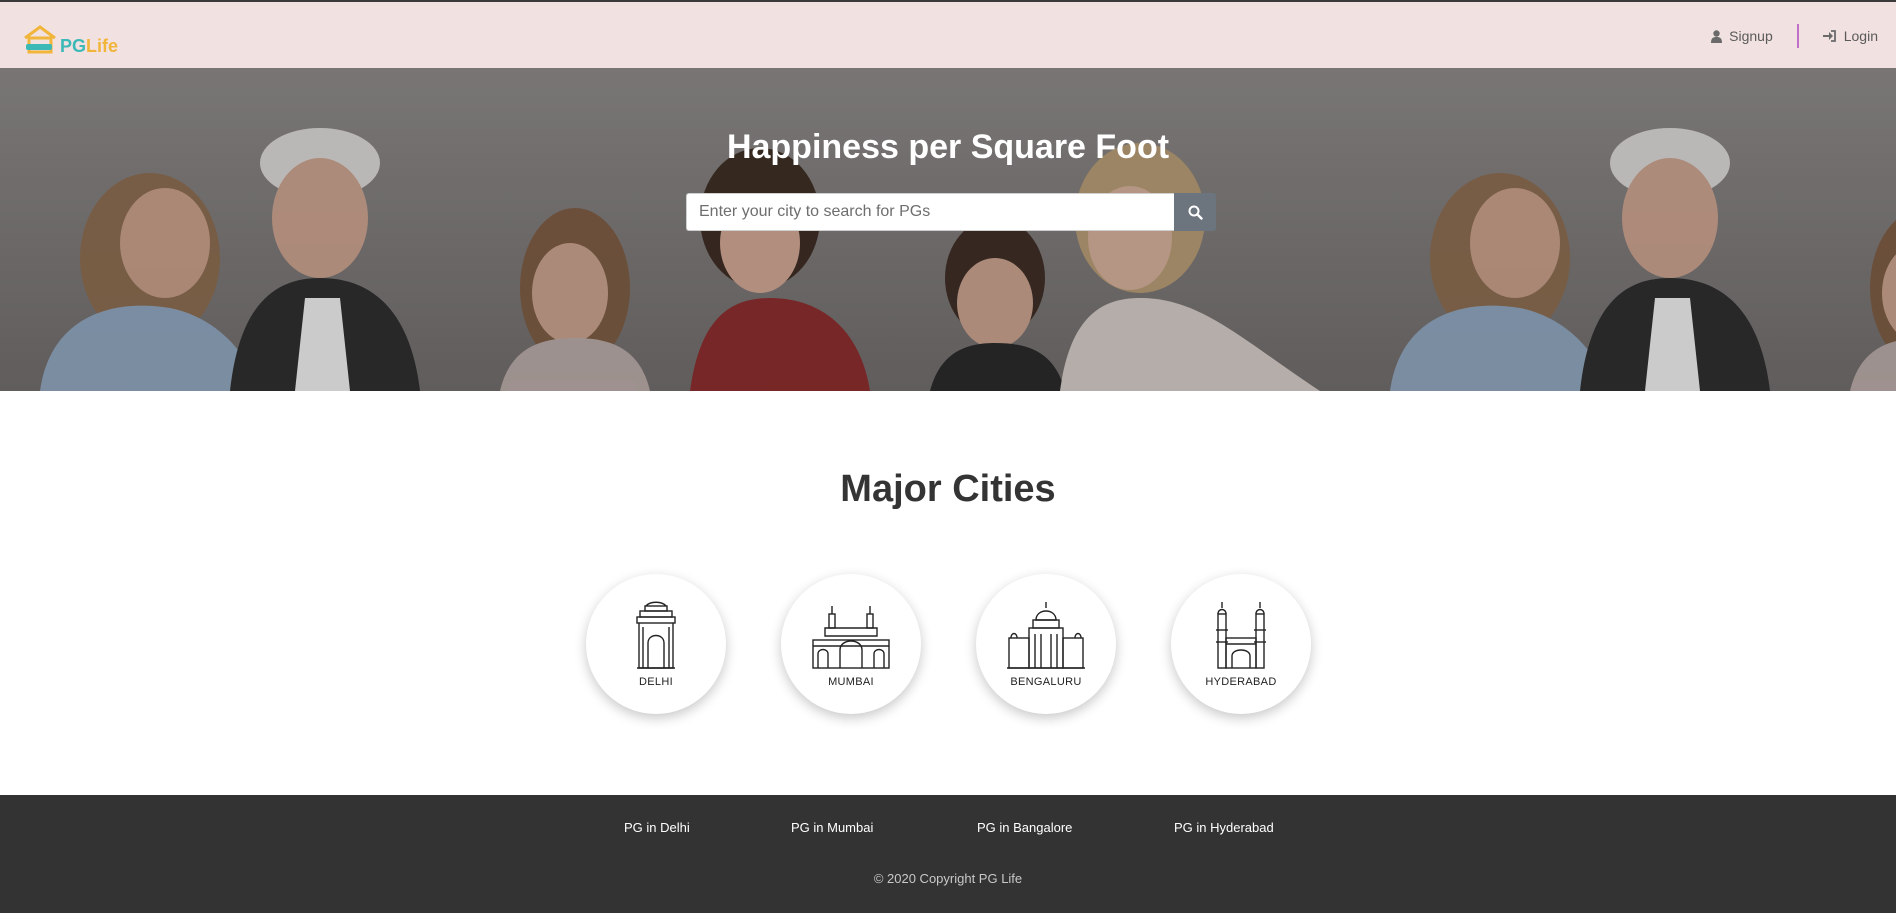  What do you see at coordinates (1224, 827) in the screenshot?
I see `footer-link-hyderabad: PG in Hyderabad` at bounding box center [1224, 827].